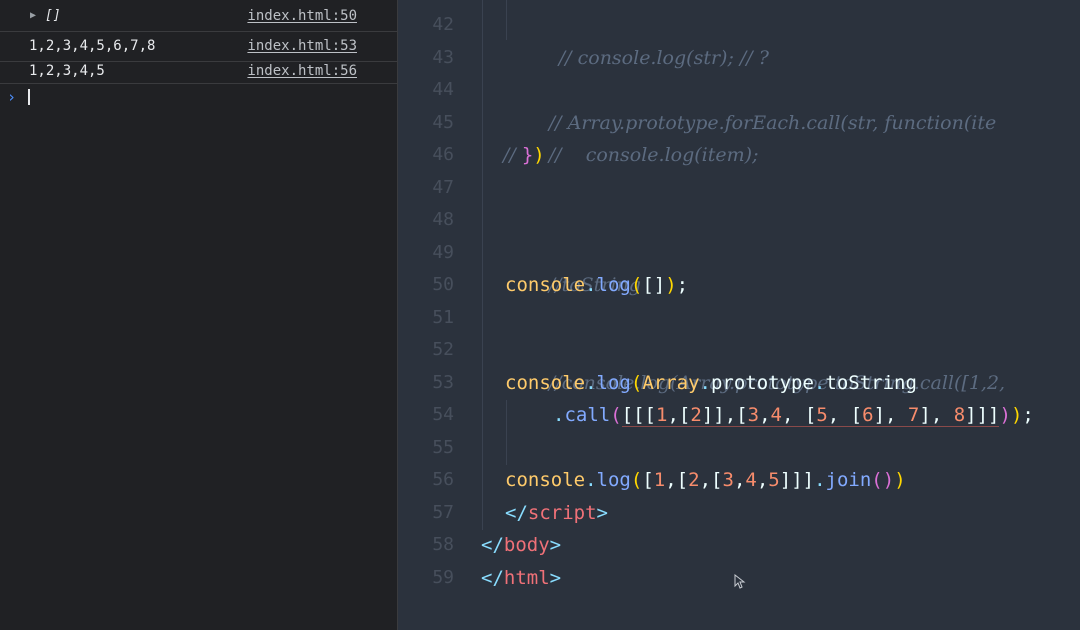  Describe the element at coordinates (663, 57) in the screenshot. I see `code-comment: // console.log(str); // ?` at that location.